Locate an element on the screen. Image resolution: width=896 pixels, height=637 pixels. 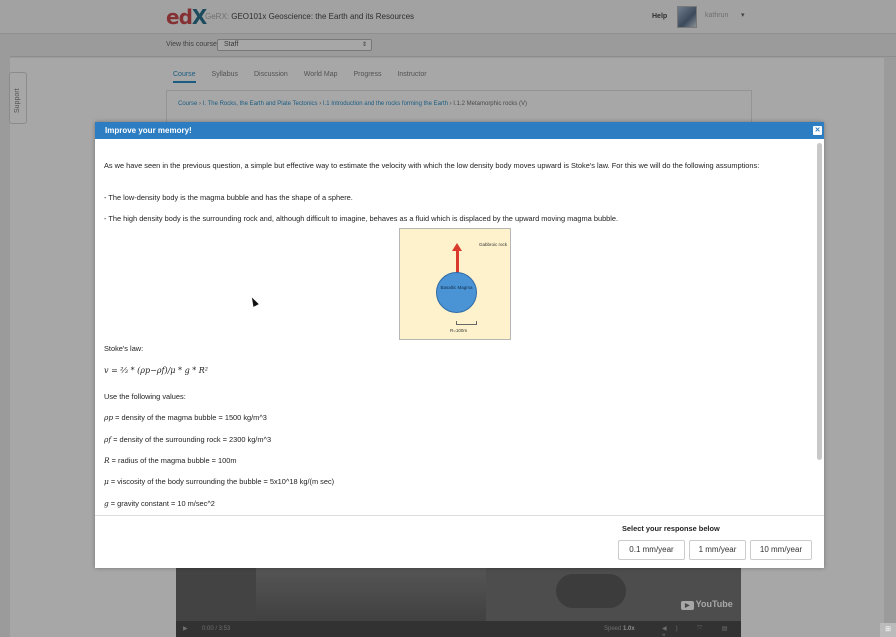
response-prompt: Select your response below is located at coordinates (671, 528).